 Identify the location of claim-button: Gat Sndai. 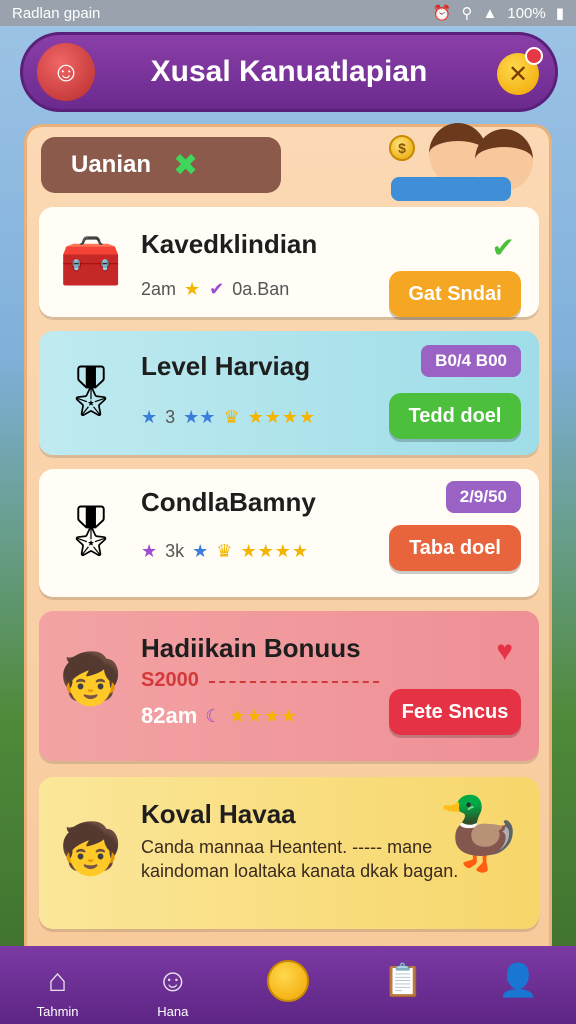
(455, 294).